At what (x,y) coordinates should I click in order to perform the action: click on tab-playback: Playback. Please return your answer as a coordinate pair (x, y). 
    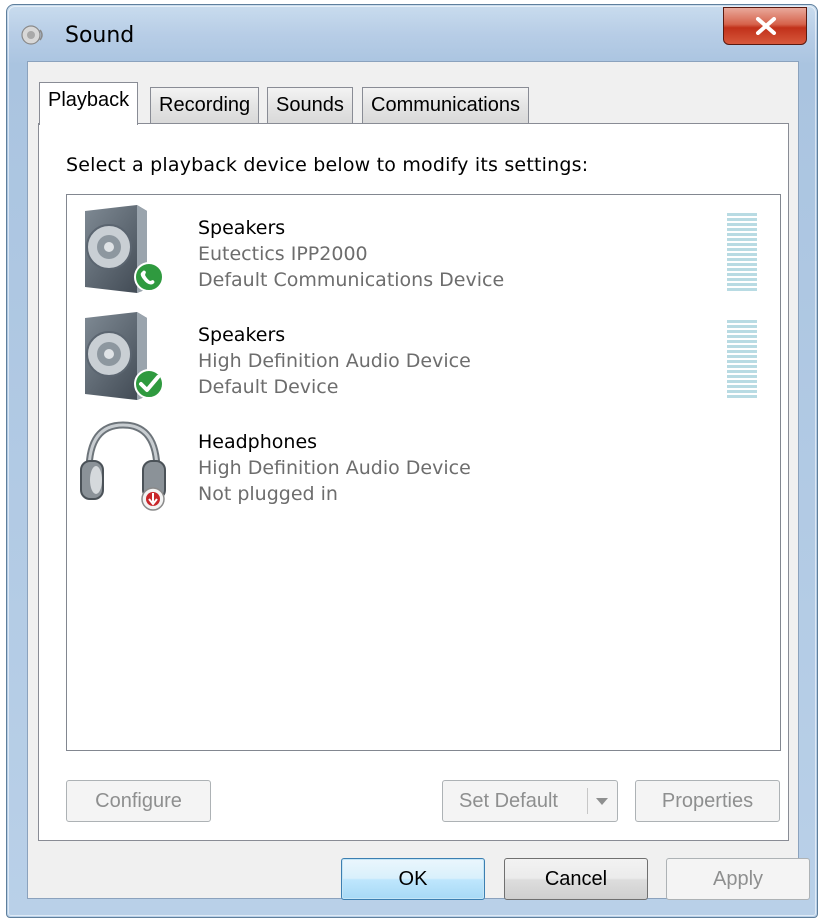
    Looking at the image, I should click on (89, 103).